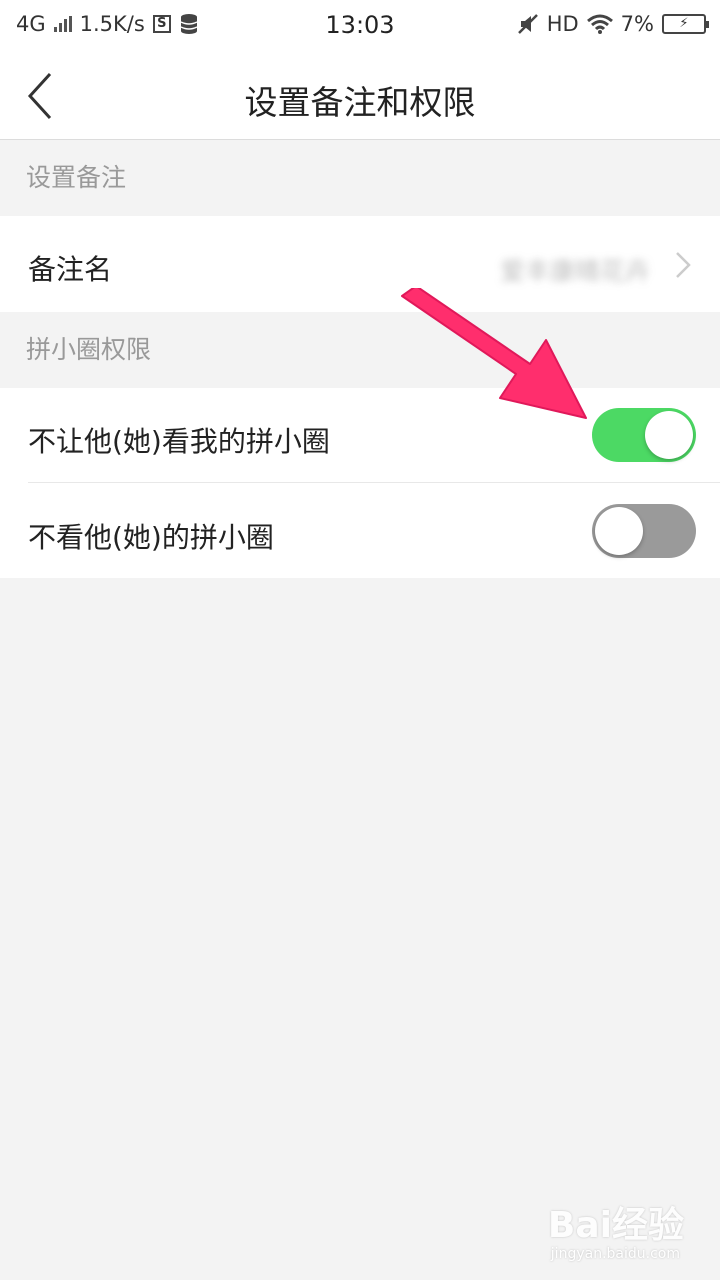 The height and width of the screenshot is (1280, 720). Describe the element at coordinates (179, 441) in the screenshot. I see `hide-my-circle-label: 不让他(她)看我的拼小圈` at that location.